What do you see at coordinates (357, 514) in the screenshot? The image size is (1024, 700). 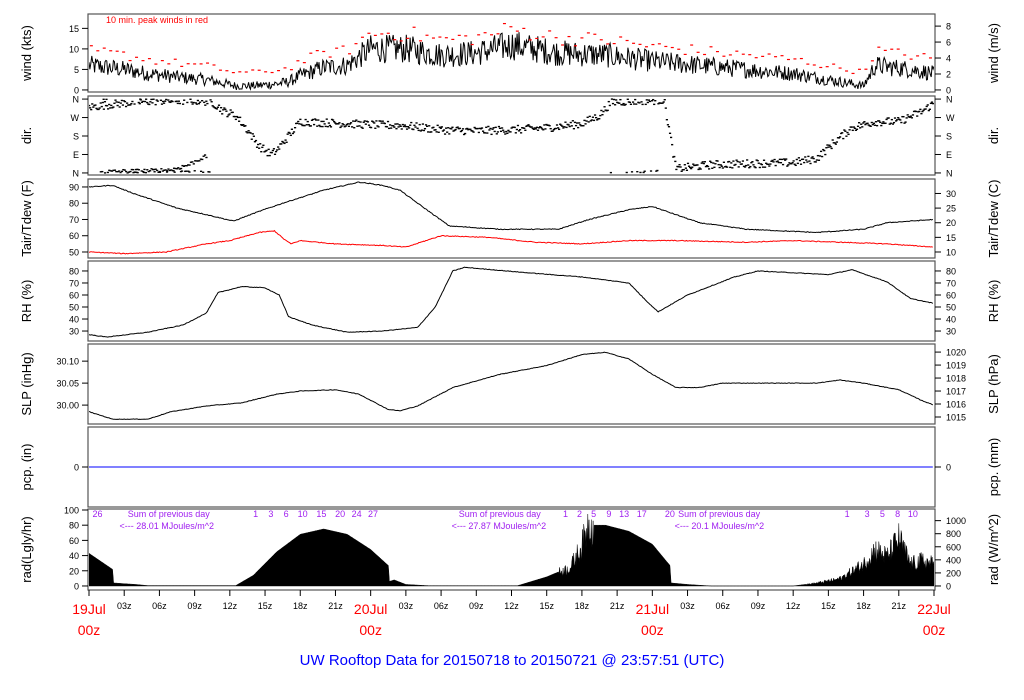 I see `cumulative-tick-label: 24` at bounding box center [357, 514].